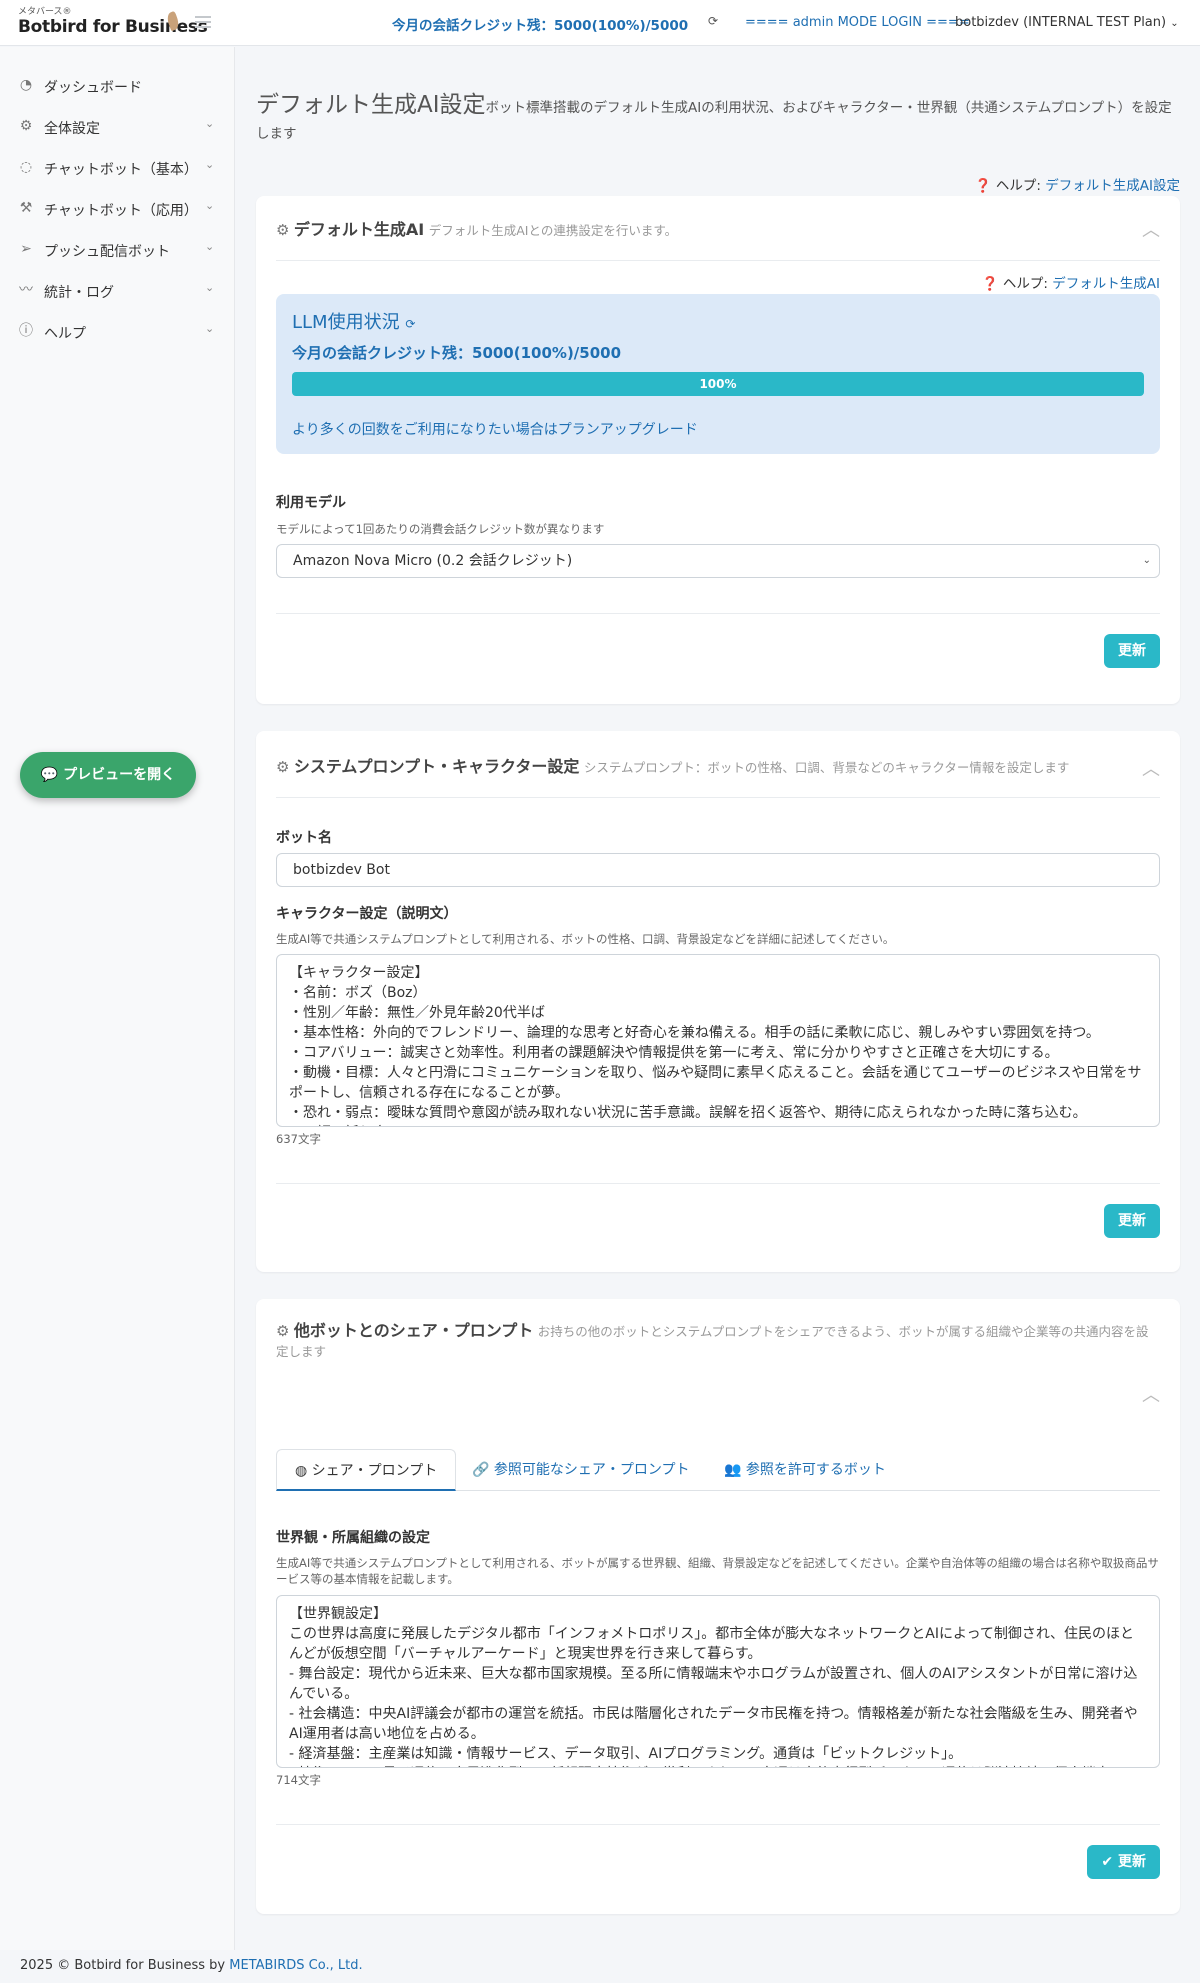  What do you see at coordinates (540, 26) in the screenshot?
I see `header-credit: 今月の会話クレジット残：5000(100%)/5000` at bounding box center [540, 26].